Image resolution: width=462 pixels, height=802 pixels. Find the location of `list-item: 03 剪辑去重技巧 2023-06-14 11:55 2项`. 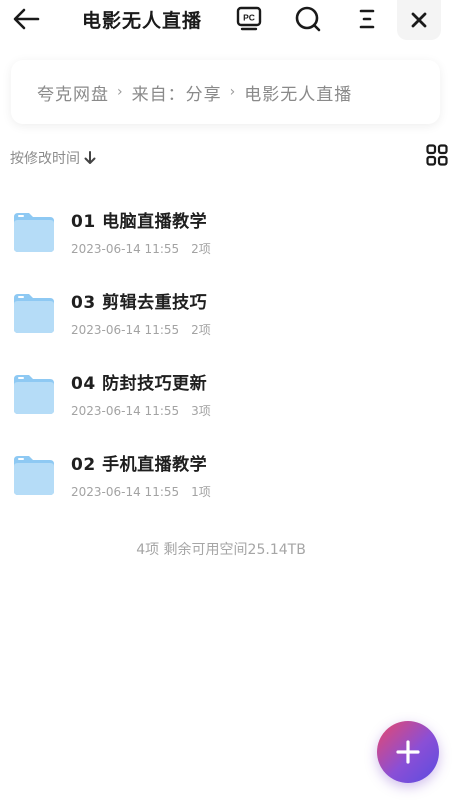

list-item: 03 剪辑去重技巧 2023-06-14 11:55 2项 is located at coordinates (231, 316).